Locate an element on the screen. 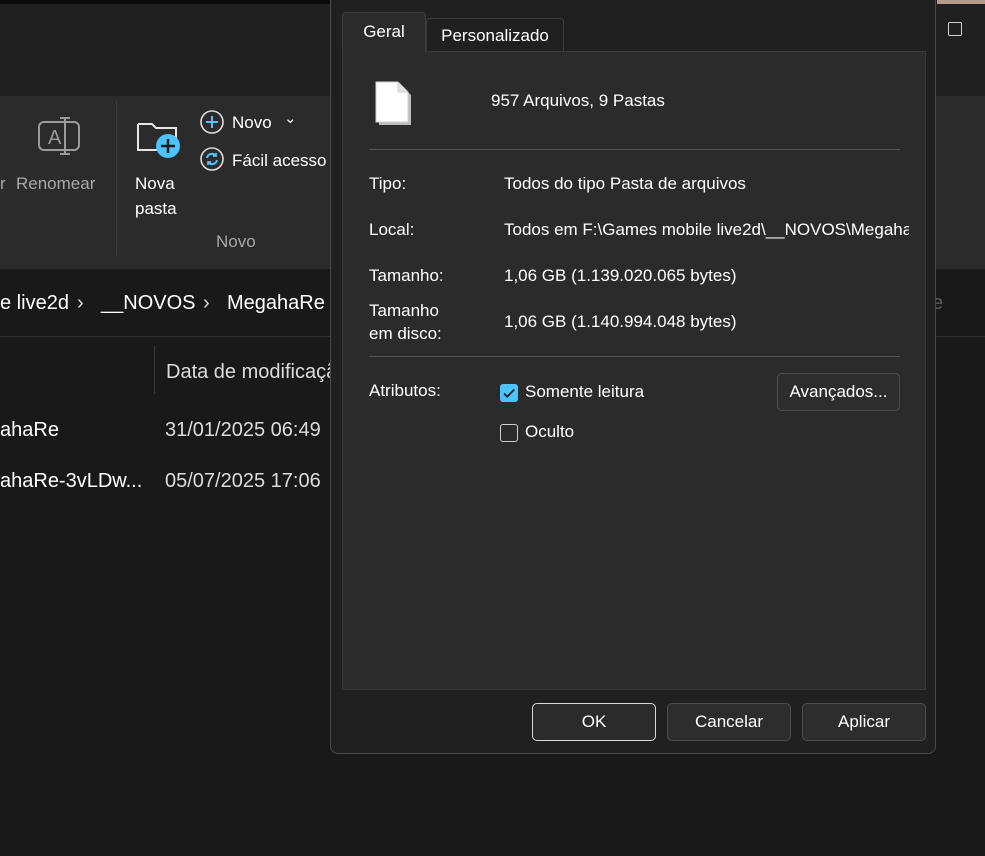 The image size is (985, 856). selection-summary: 957 Arquivos, 9 Pastas is located at coordinates (578, 100).